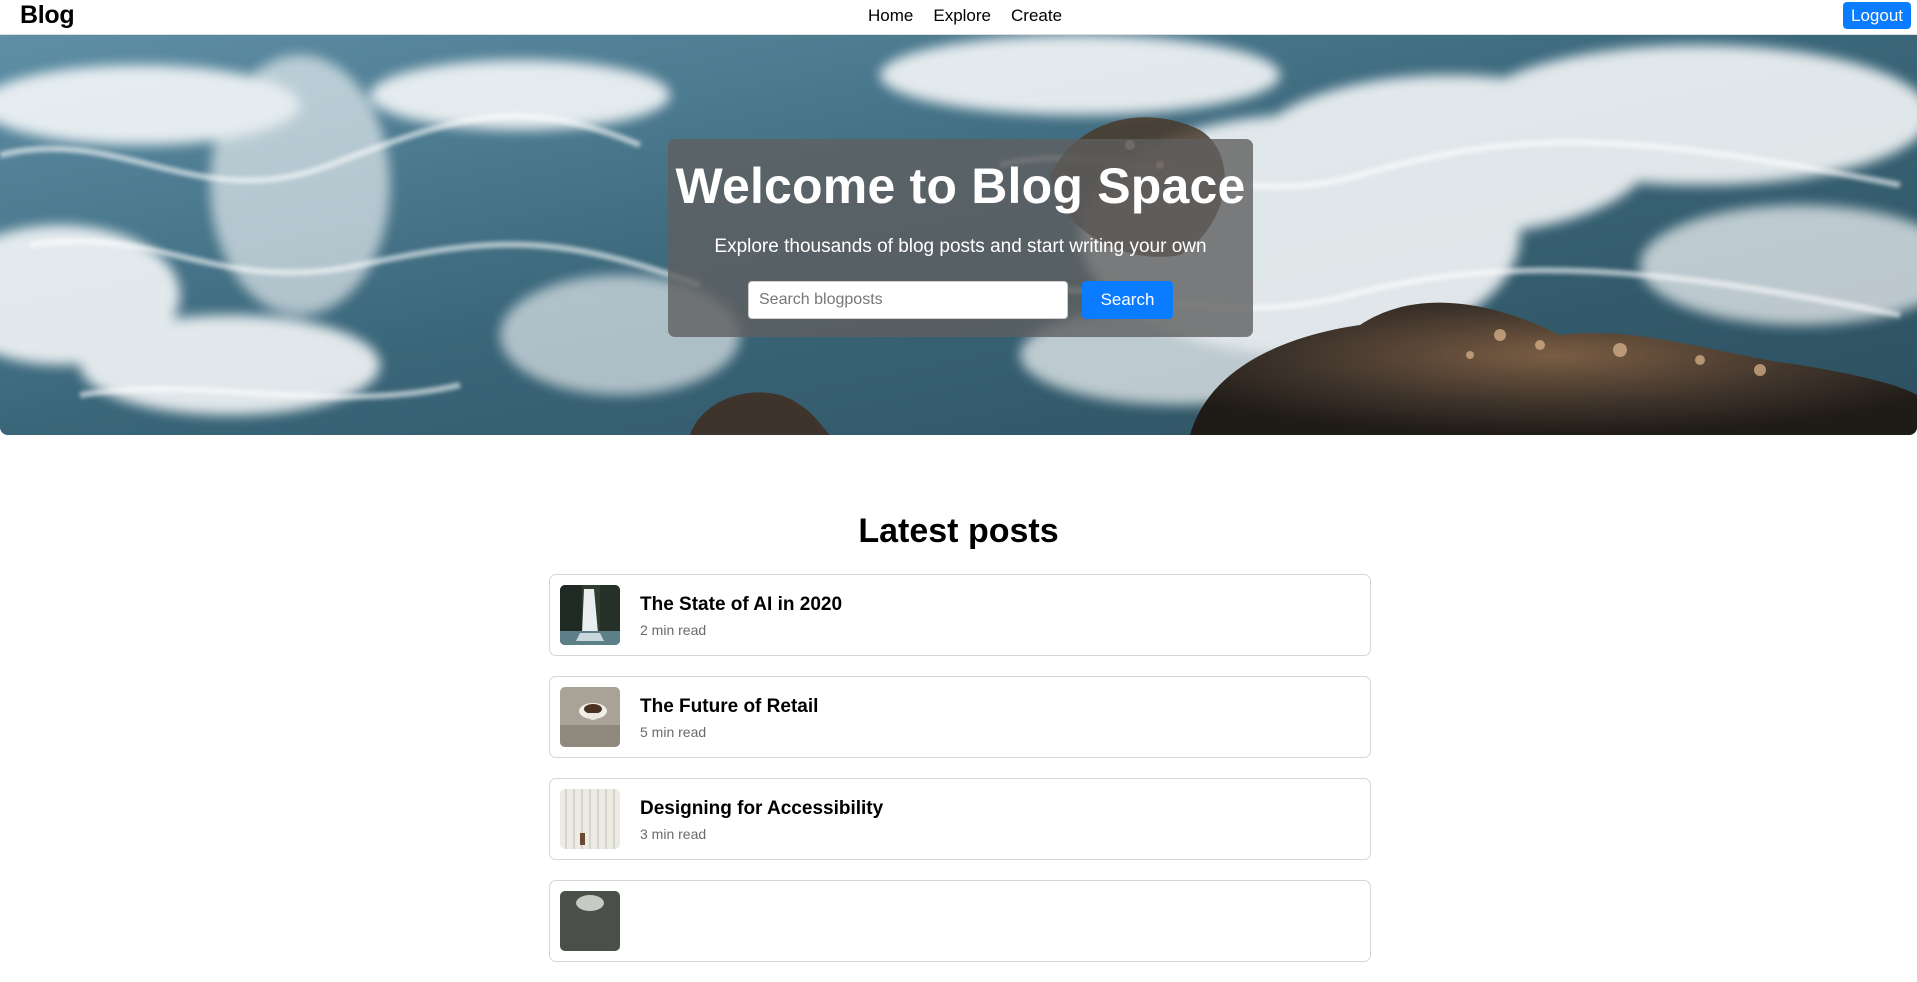 Image resolution: width=1917 pixels, height=982 pixels. Describe the element at coordinates (590, 921) in the screenshot. I see `rock-thumbnail` at that location.